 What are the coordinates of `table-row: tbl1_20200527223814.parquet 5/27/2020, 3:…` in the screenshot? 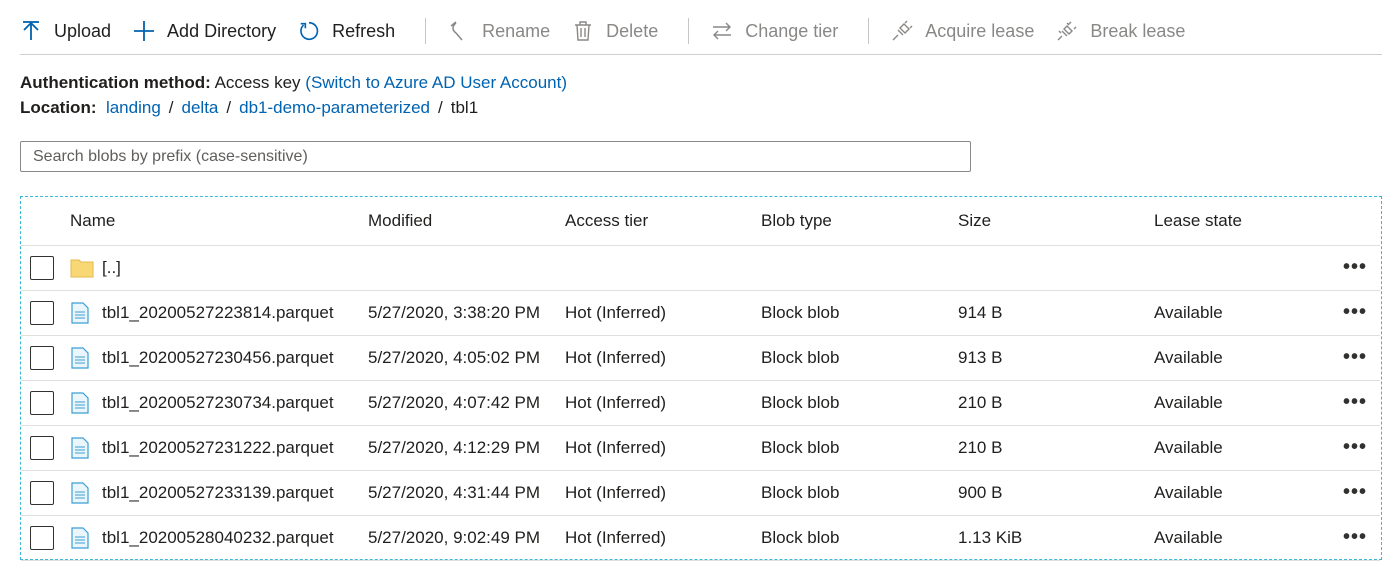 It's located at (700, 313).